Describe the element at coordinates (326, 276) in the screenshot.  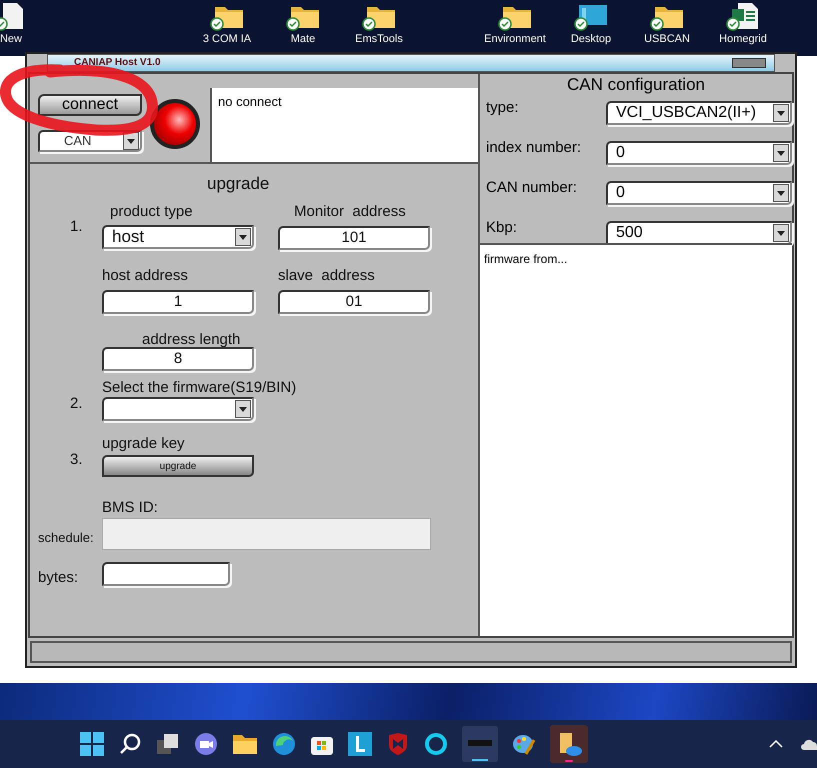
I see `field-label: slave address` at that location.